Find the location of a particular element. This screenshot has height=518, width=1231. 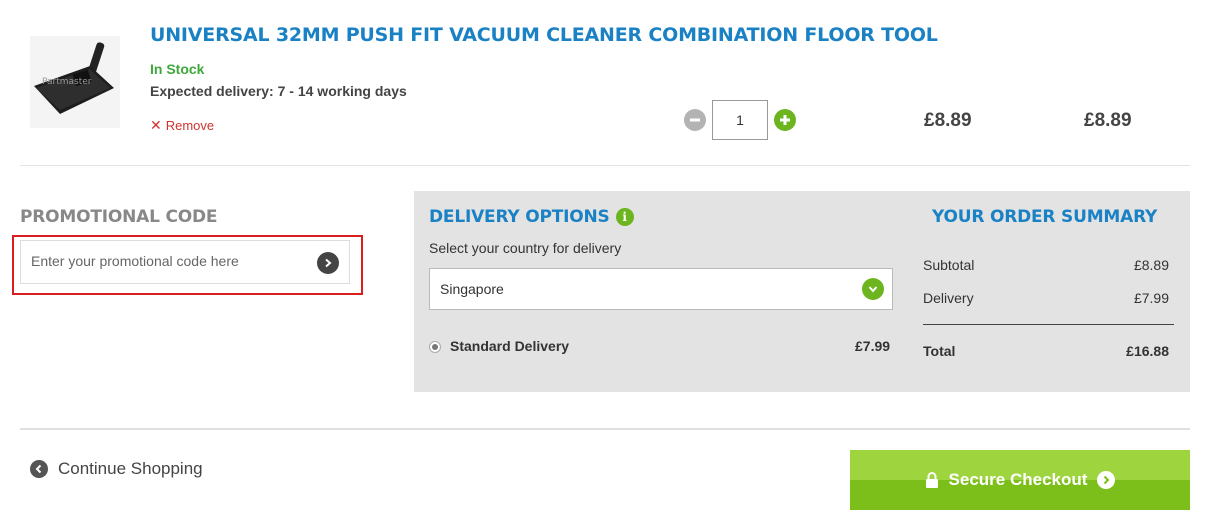

delivery-options-heading: DELIVERY OPTIONS i is located at coordinates (531, 217).